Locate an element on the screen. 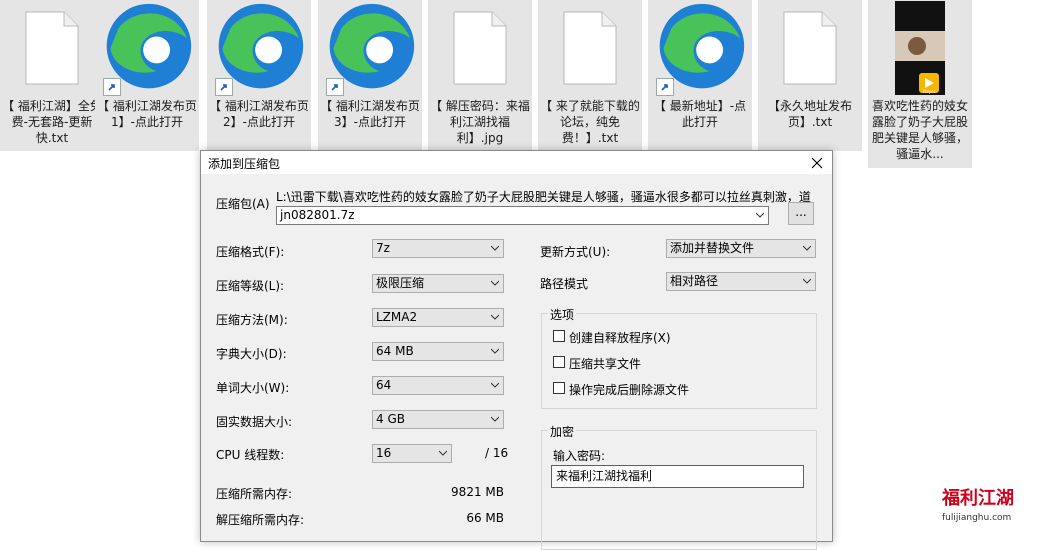 This screenshot has width=1042, height=550. dict-select: 64 MB is located at coordinates (438, 351).